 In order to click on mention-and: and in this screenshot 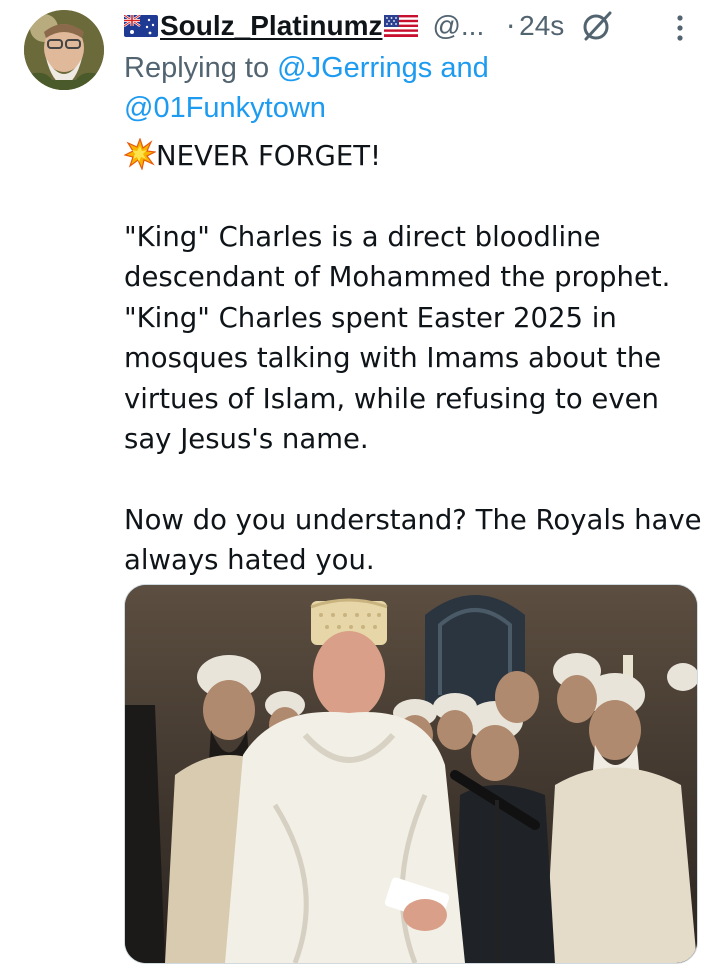, I will do `click(464, 68)`.